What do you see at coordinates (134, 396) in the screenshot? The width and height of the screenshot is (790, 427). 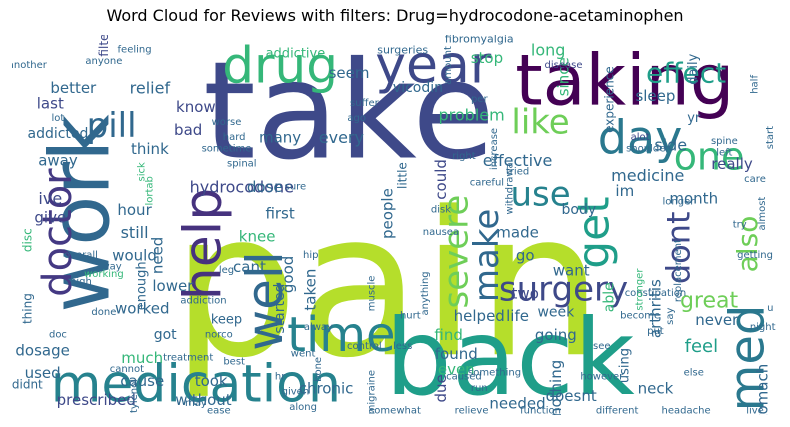 I see `word-tylenol: tylenol` at bounding box center [134, 396].